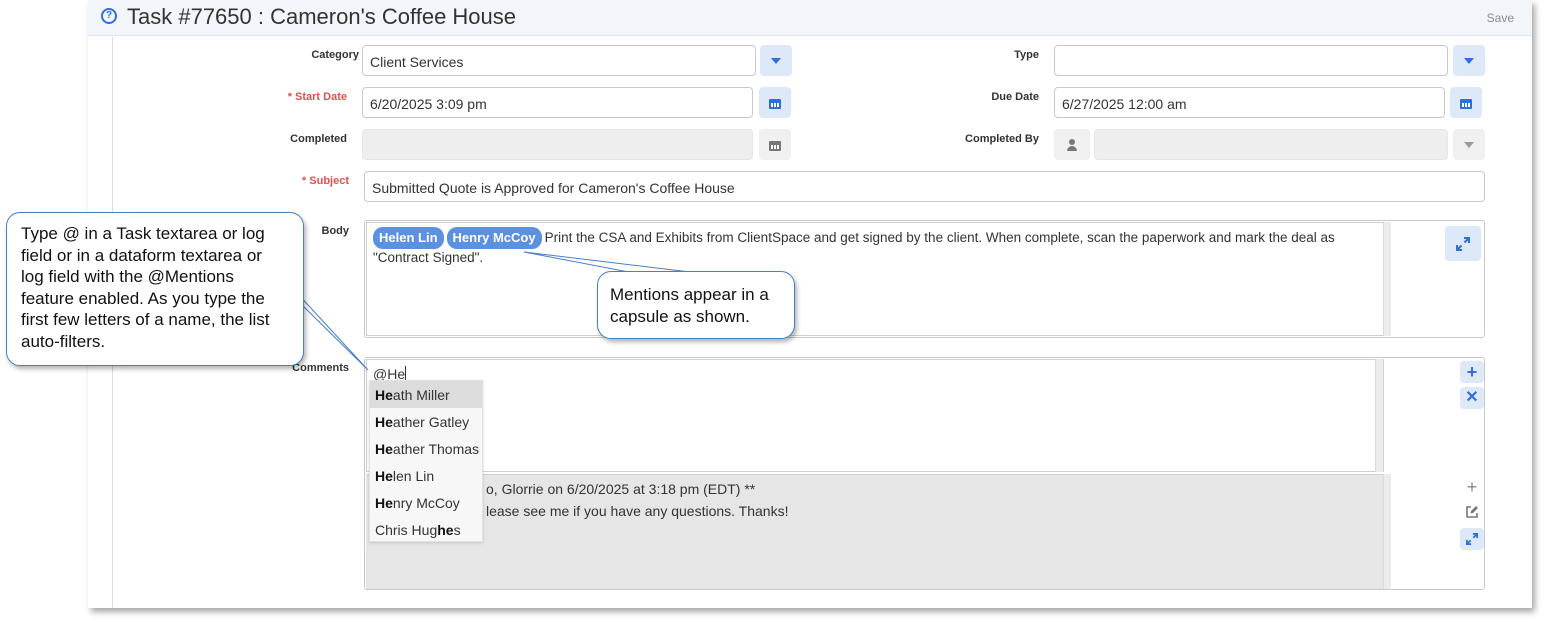  I want to click on mention-option: Heather Gatley, so click(426, 421).